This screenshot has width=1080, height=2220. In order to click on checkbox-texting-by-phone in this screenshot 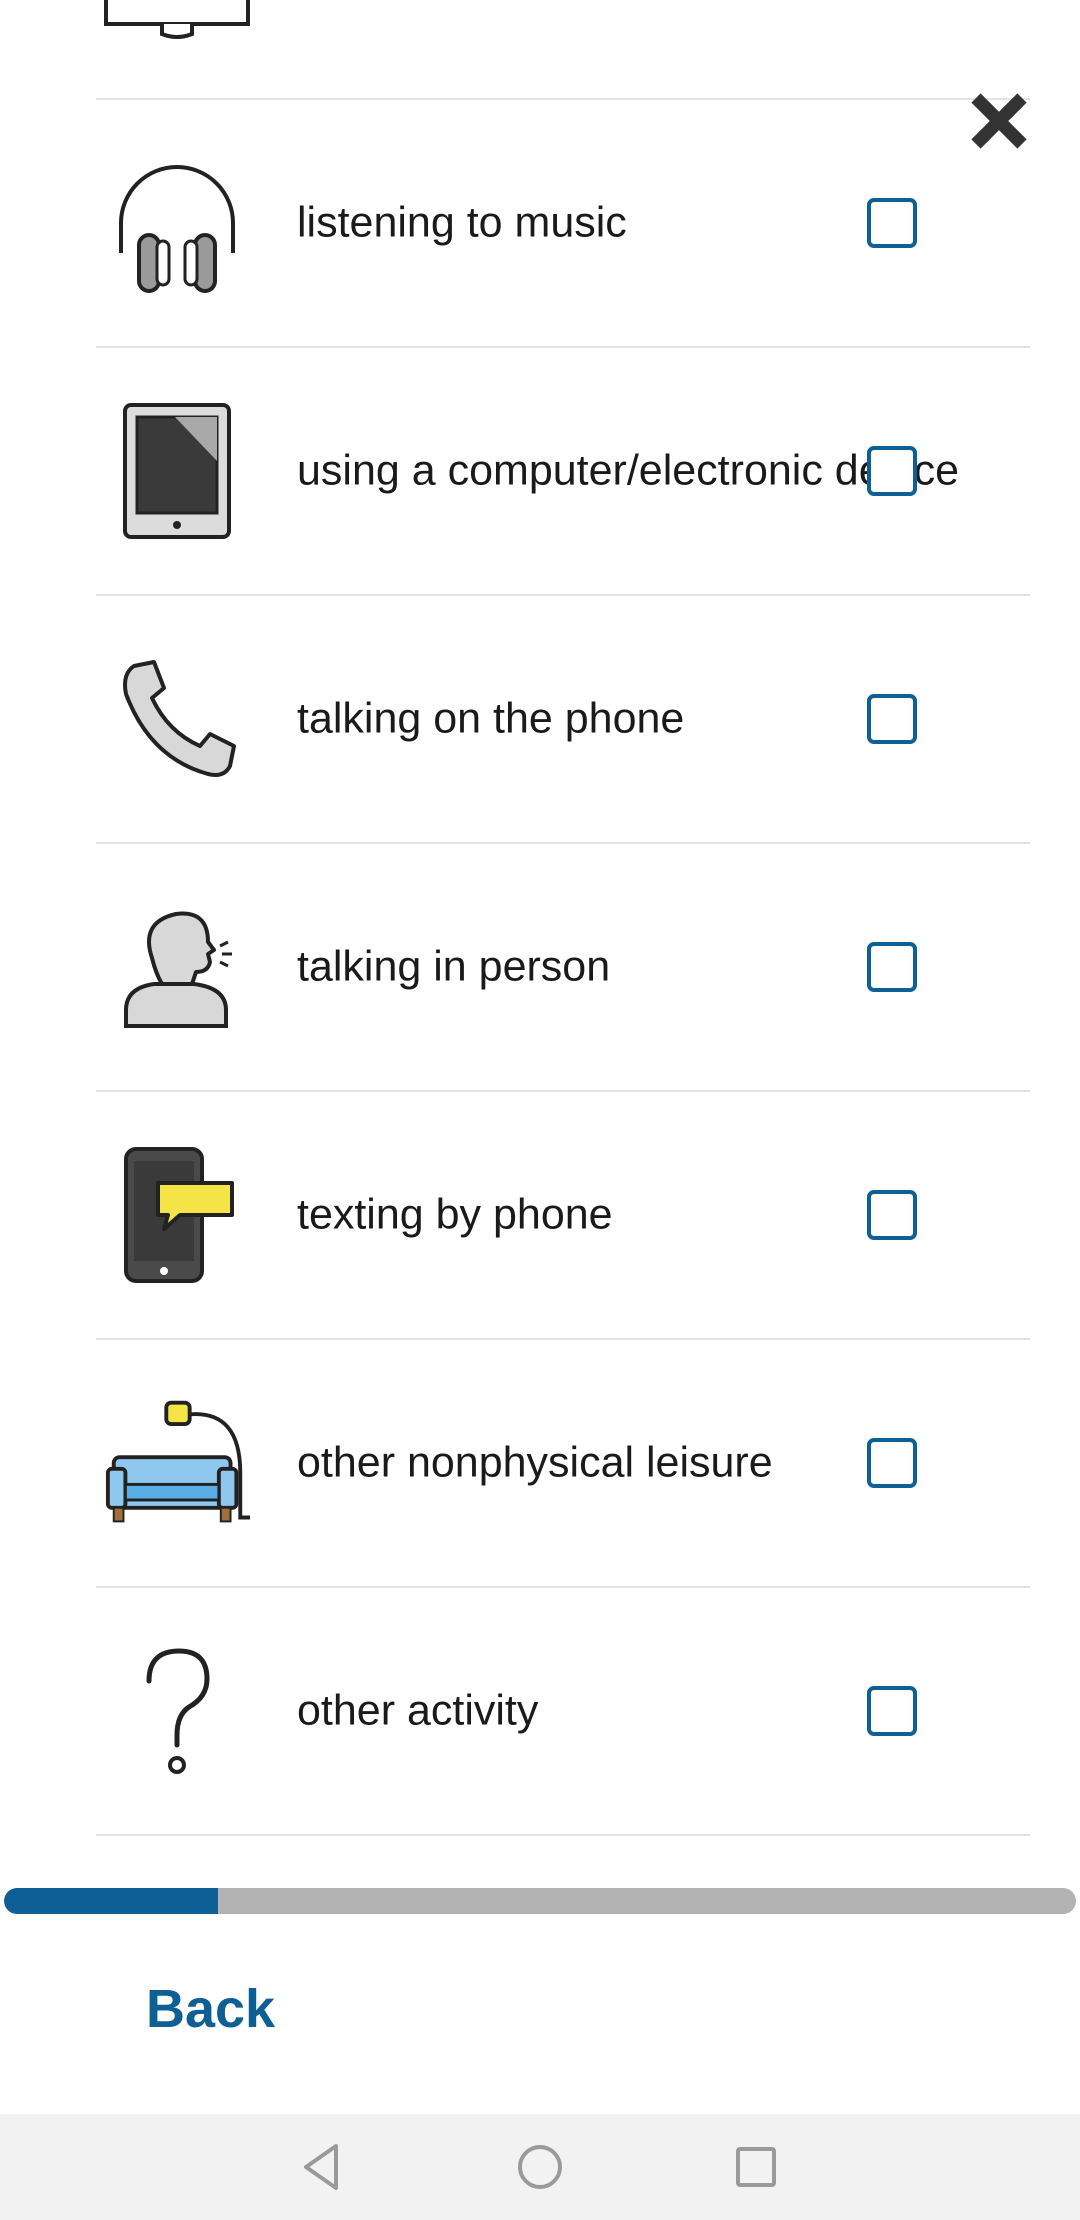, I will do `click(892, 1215)`.